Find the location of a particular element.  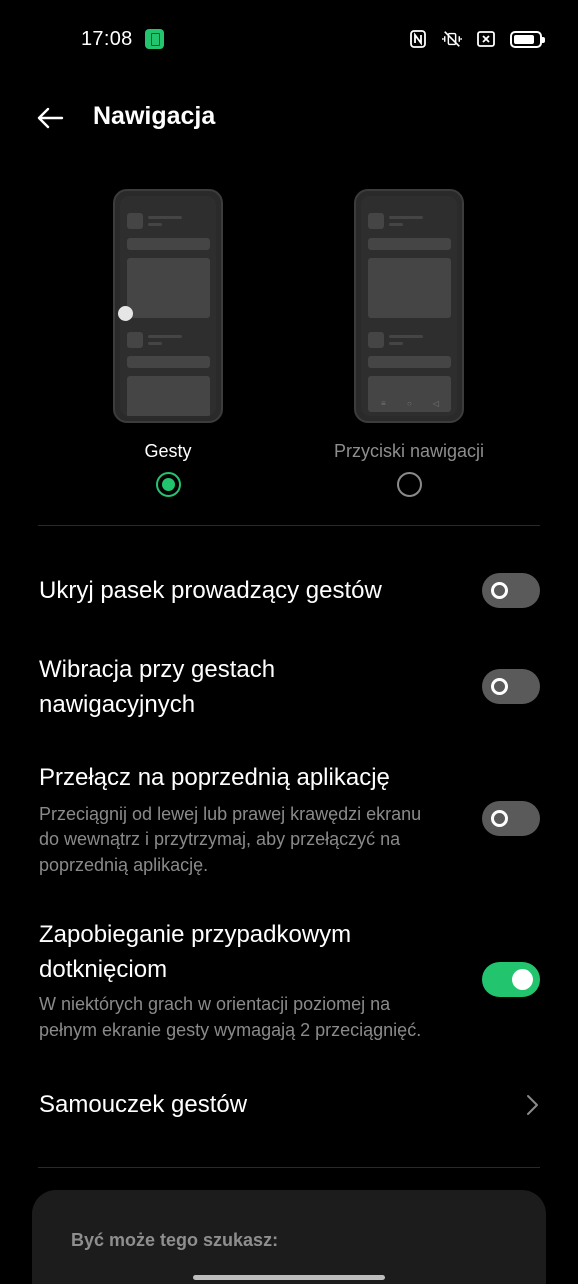

home-indicator is located at coordinates (289, 1277).